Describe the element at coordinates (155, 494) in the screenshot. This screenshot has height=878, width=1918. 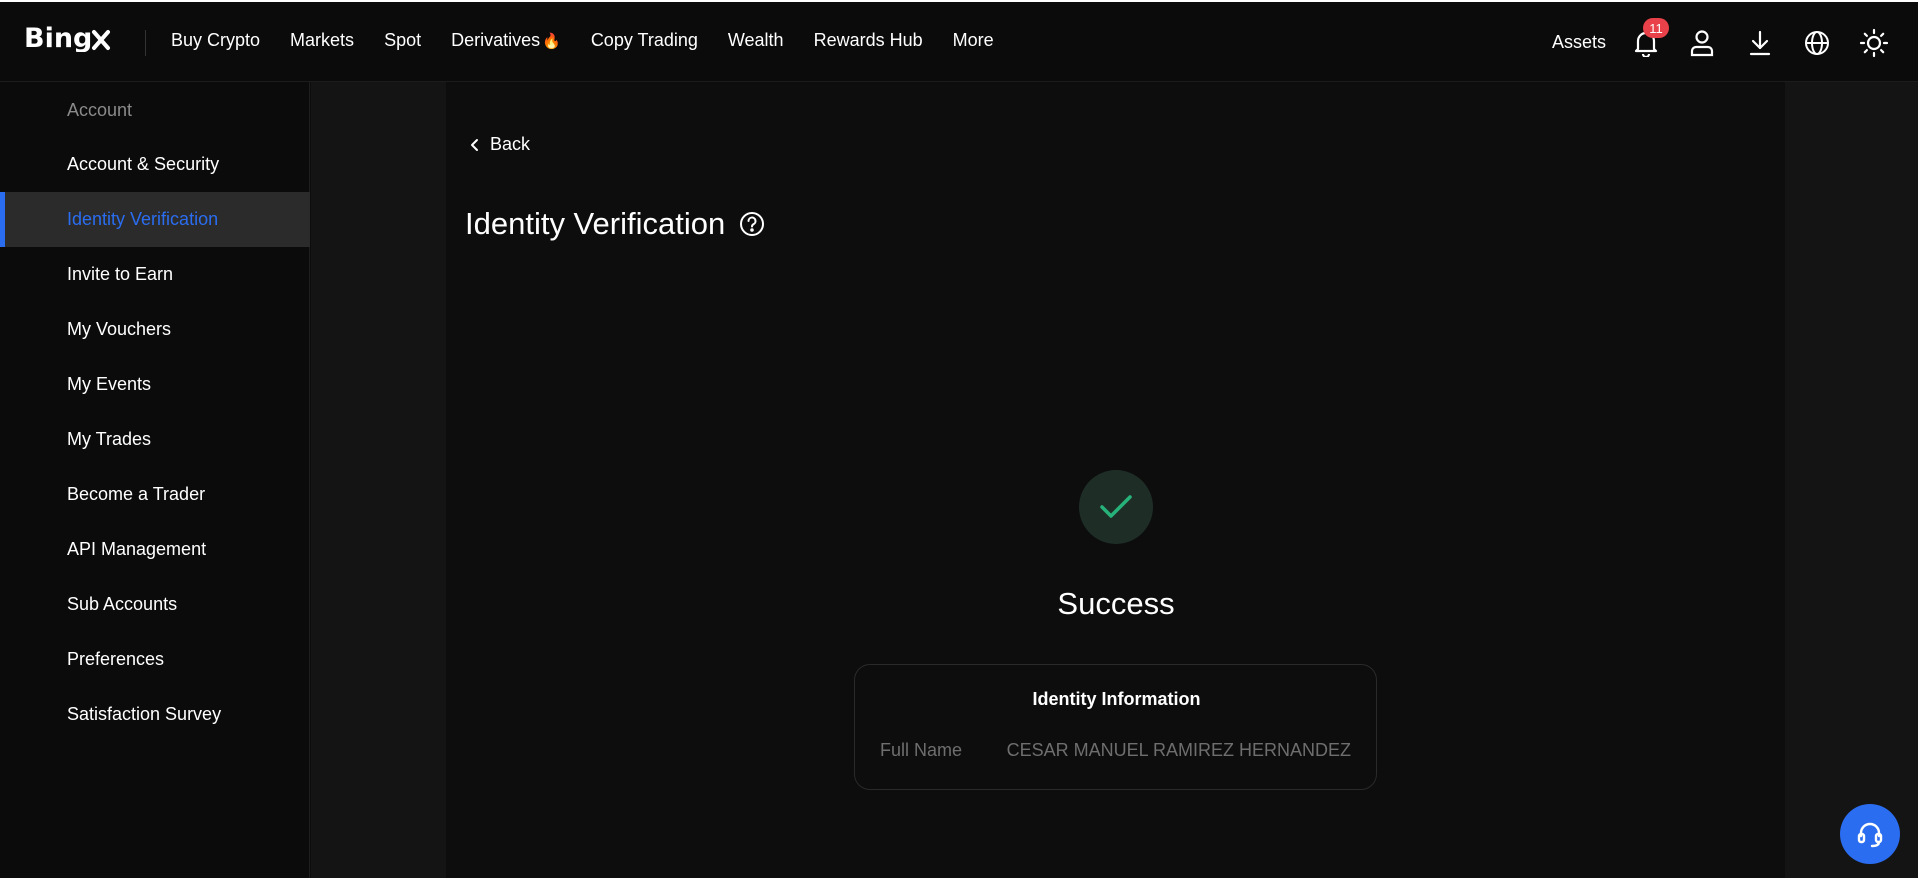
I see `sidebar-item-become-a-trader: Become a Trader` at that location.